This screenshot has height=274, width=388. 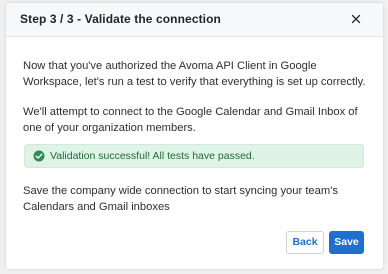 I want to click on save-button: Save, so click(x=346, y=242).